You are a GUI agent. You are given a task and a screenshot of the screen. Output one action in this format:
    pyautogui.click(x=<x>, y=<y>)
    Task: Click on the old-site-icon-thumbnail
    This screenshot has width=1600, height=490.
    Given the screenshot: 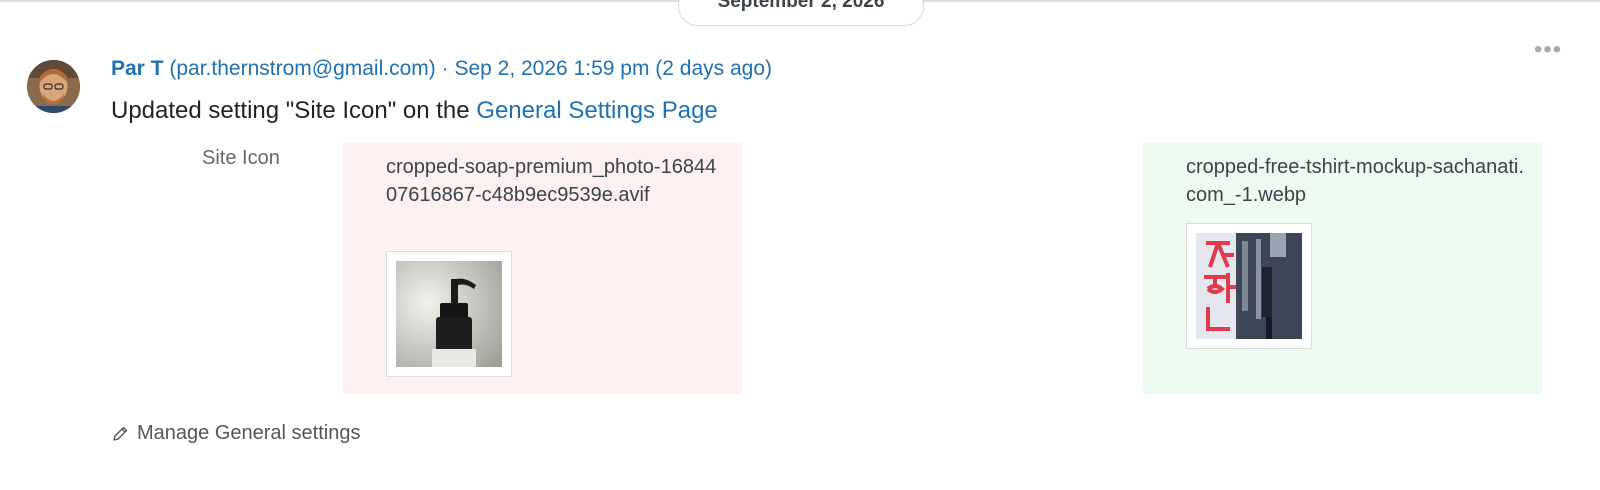 What is the action you would take?
    pyautogui.click(x=449, y=314)
    